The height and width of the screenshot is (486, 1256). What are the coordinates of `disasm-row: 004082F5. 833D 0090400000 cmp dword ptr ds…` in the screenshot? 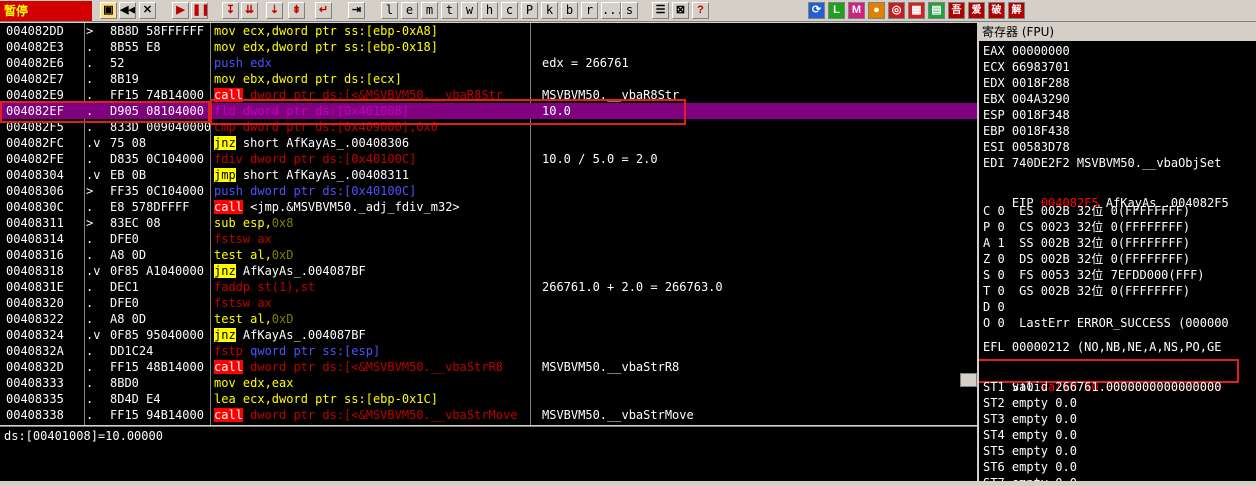 It's located at (488, 127).